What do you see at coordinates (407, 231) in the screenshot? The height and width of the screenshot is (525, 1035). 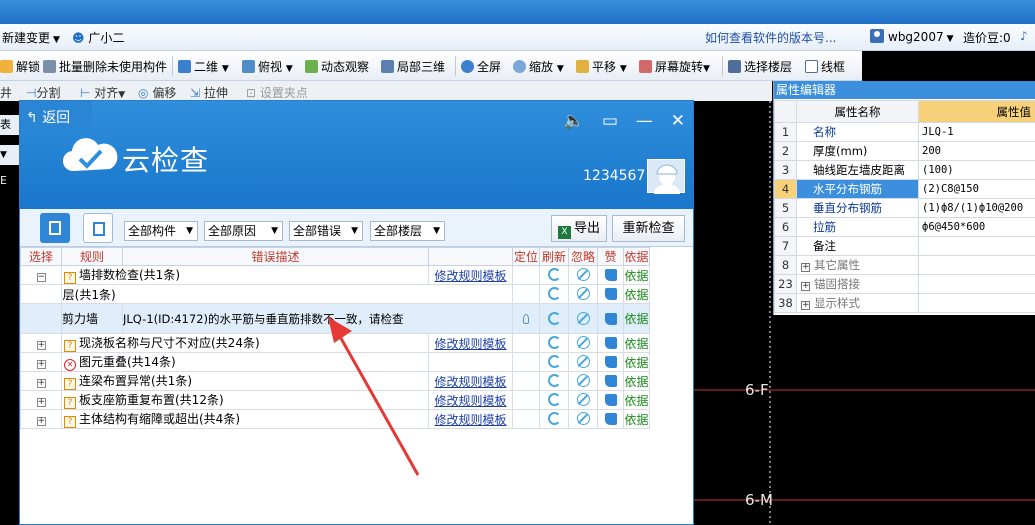 I see `floor-filter: 全部楼层 ▼` at bounding box center [407, 231].